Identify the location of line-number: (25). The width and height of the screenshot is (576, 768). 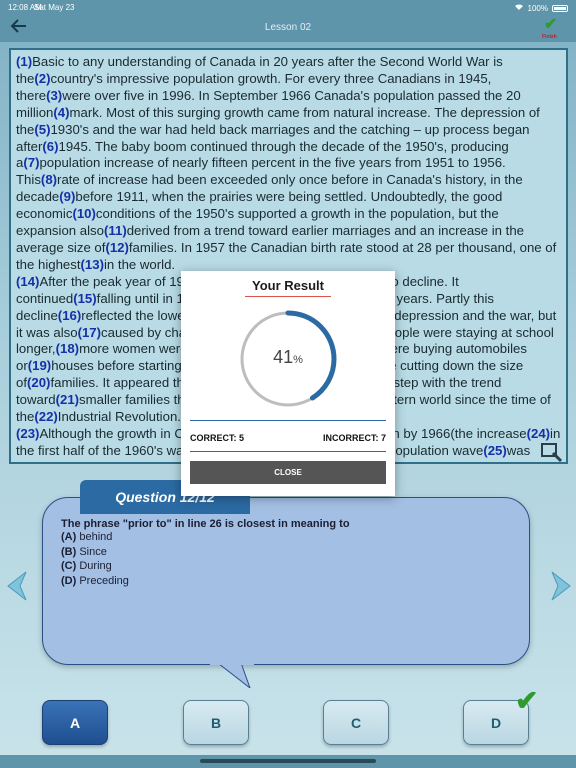
(495, 450).